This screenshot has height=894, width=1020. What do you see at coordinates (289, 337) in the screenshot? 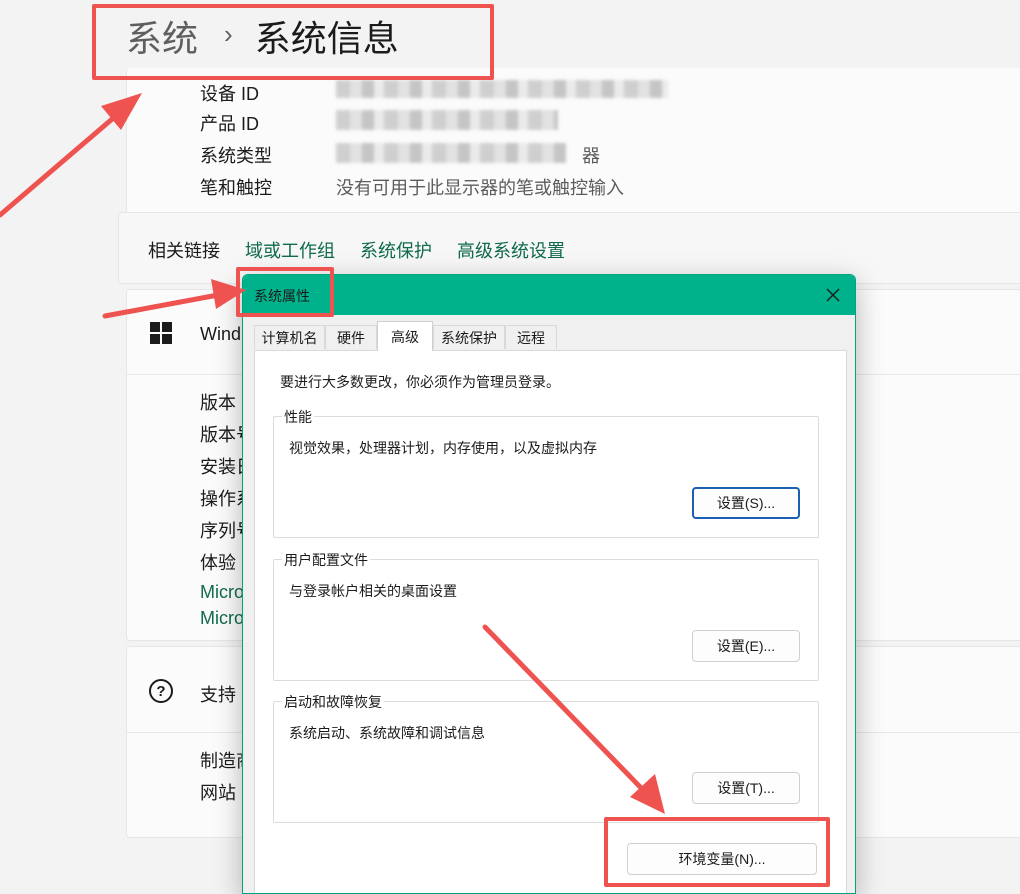
I see `tab-computer-name: 计算机名` at bounding box center [289, 337].